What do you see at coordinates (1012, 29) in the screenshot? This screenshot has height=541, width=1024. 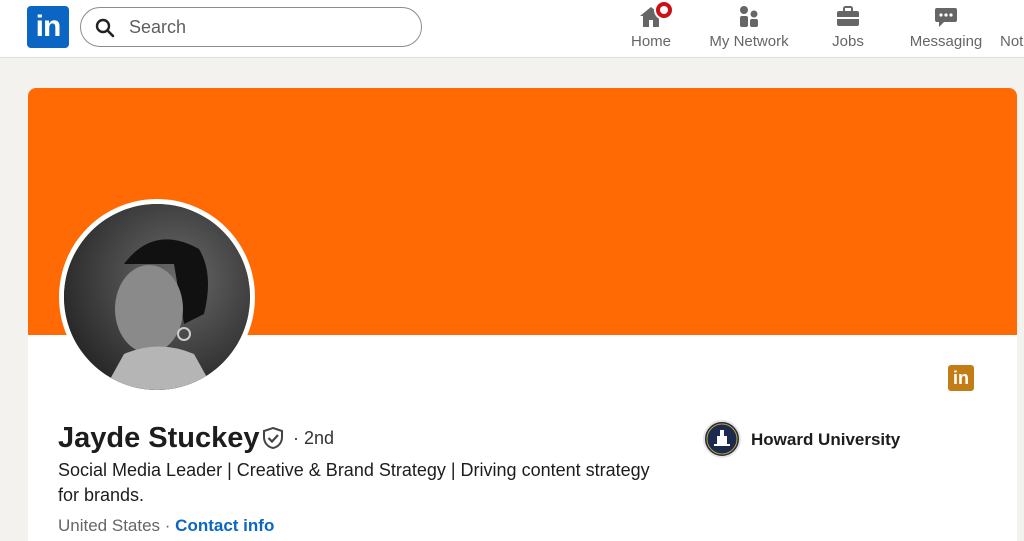 I see `nav-notifications: Not` at bounding box center [1012, 29].